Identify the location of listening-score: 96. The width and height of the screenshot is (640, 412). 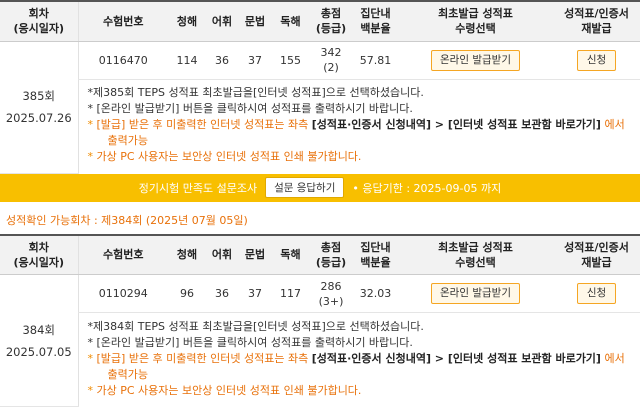
(187, 293).